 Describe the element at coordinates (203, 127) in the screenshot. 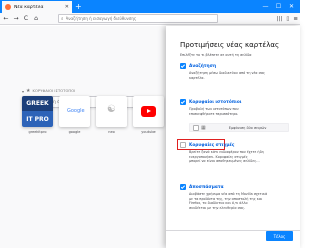

I see `grid-icon: ▦` at that location.